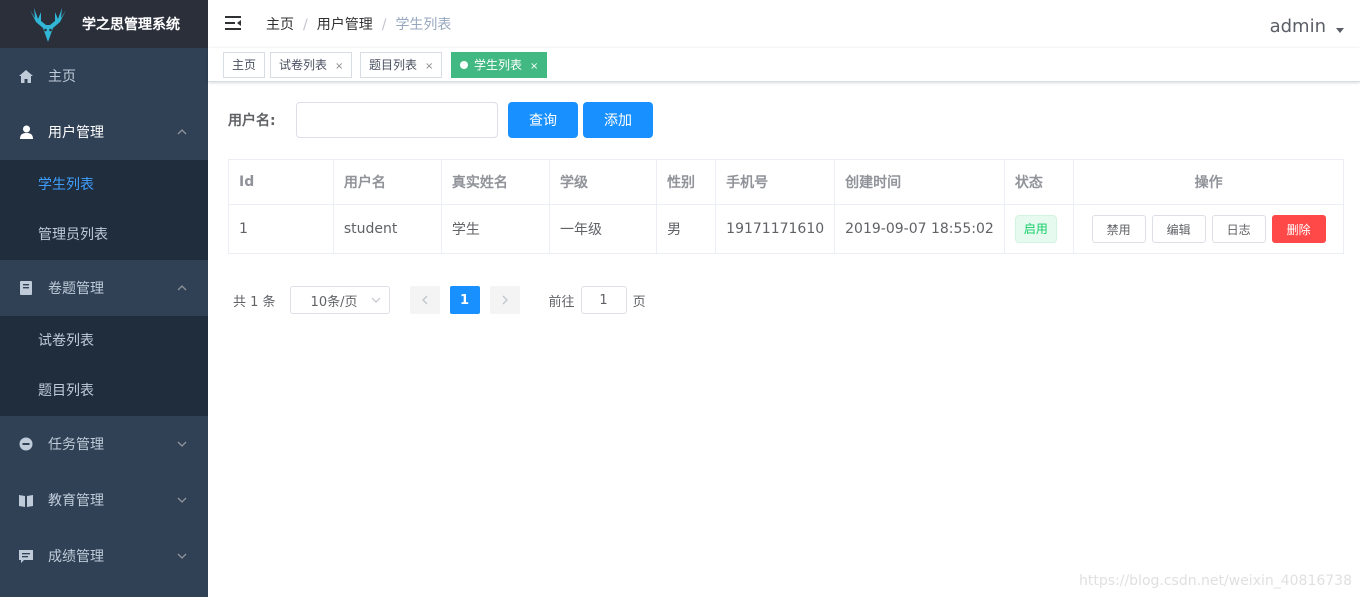  Describe the element at coordinates (919, 182) in the screenshot. I see `column-header-created: 创建时间` at that location.